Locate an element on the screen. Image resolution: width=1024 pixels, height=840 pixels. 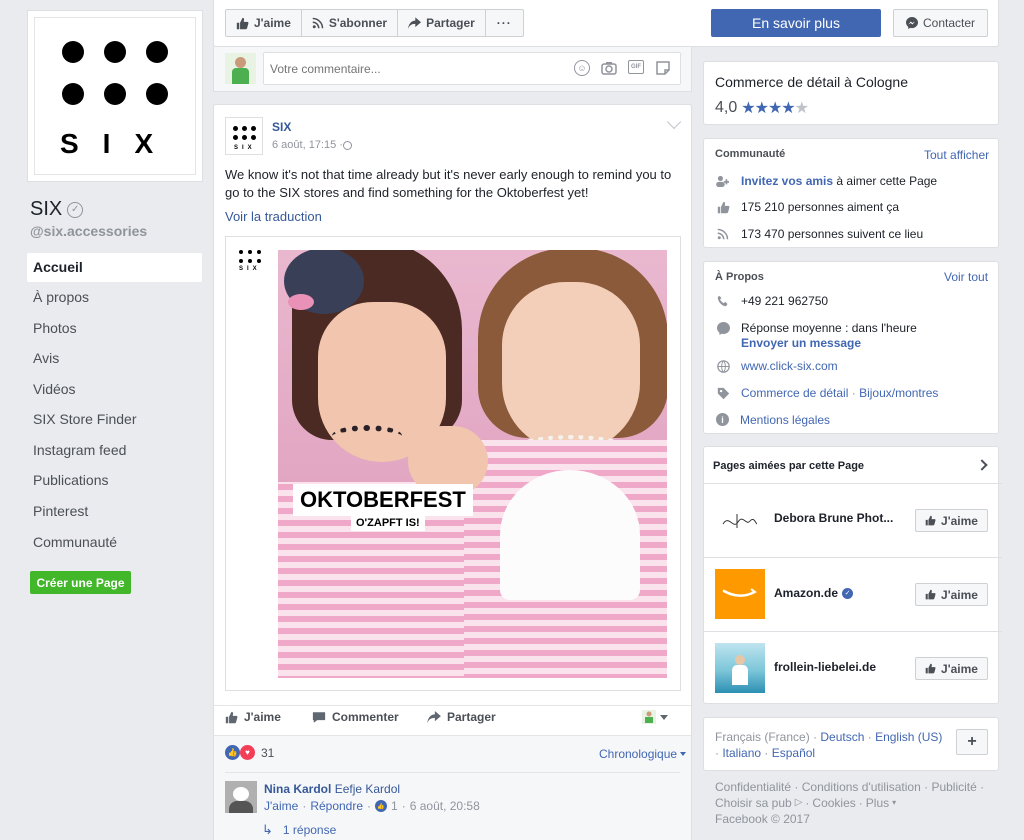
see-translation-link: Voir la traduction is located at coordinates (273, 216).